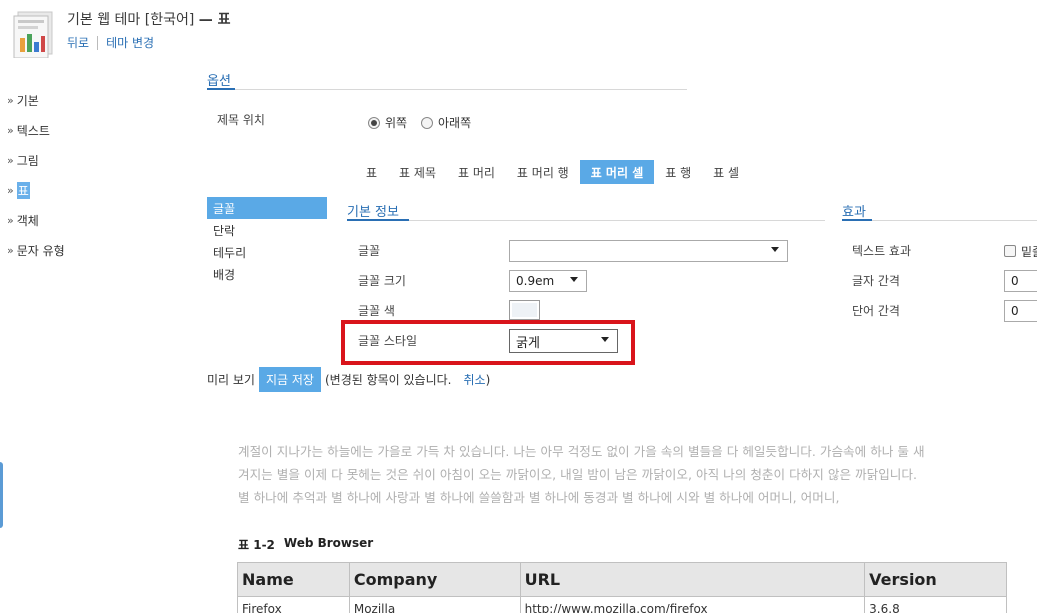 The width and height of the screenshot is (1037, 613). Describe the element at coordinates (293, 604) in the screenshot. I see `table-cell: Firefox` at that location.